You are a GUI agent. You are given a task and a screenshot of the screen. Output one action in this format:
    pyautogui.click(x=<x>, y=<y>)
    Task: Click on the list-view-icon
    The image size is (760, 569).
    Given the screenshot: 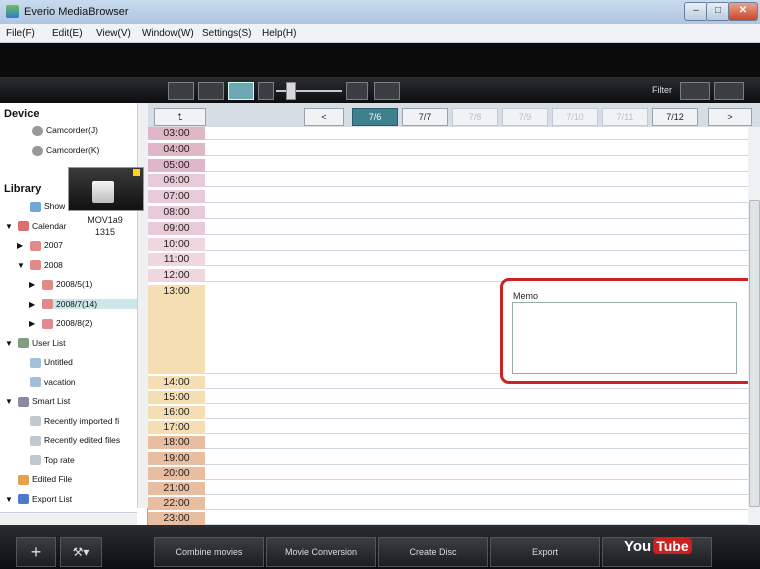 What is the action you would take?
    pyautogui.click(x=211, y=91)
    